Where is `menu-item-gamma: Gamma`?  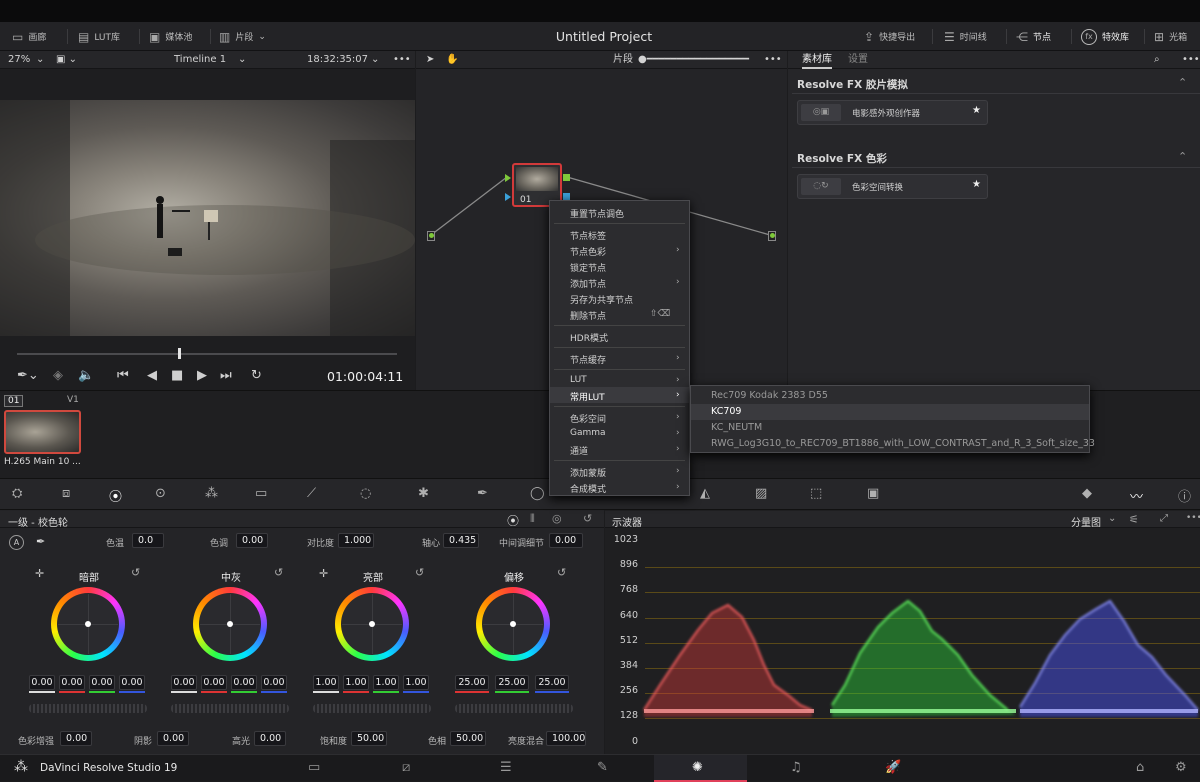 menu-item-gamma: Gamma is located at coordinates (588, 433).